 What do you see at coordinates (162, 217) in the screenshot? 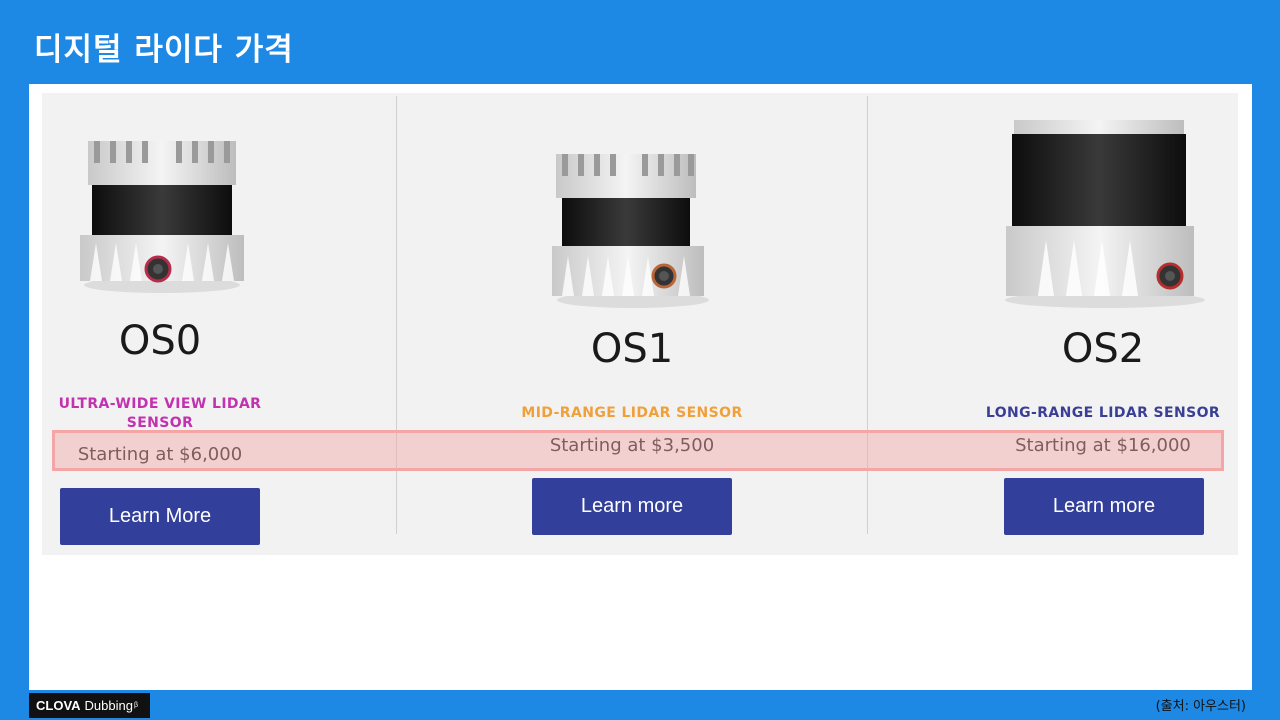
I see `lidar-sensor-image-os0` at bounding box center [162, 217].